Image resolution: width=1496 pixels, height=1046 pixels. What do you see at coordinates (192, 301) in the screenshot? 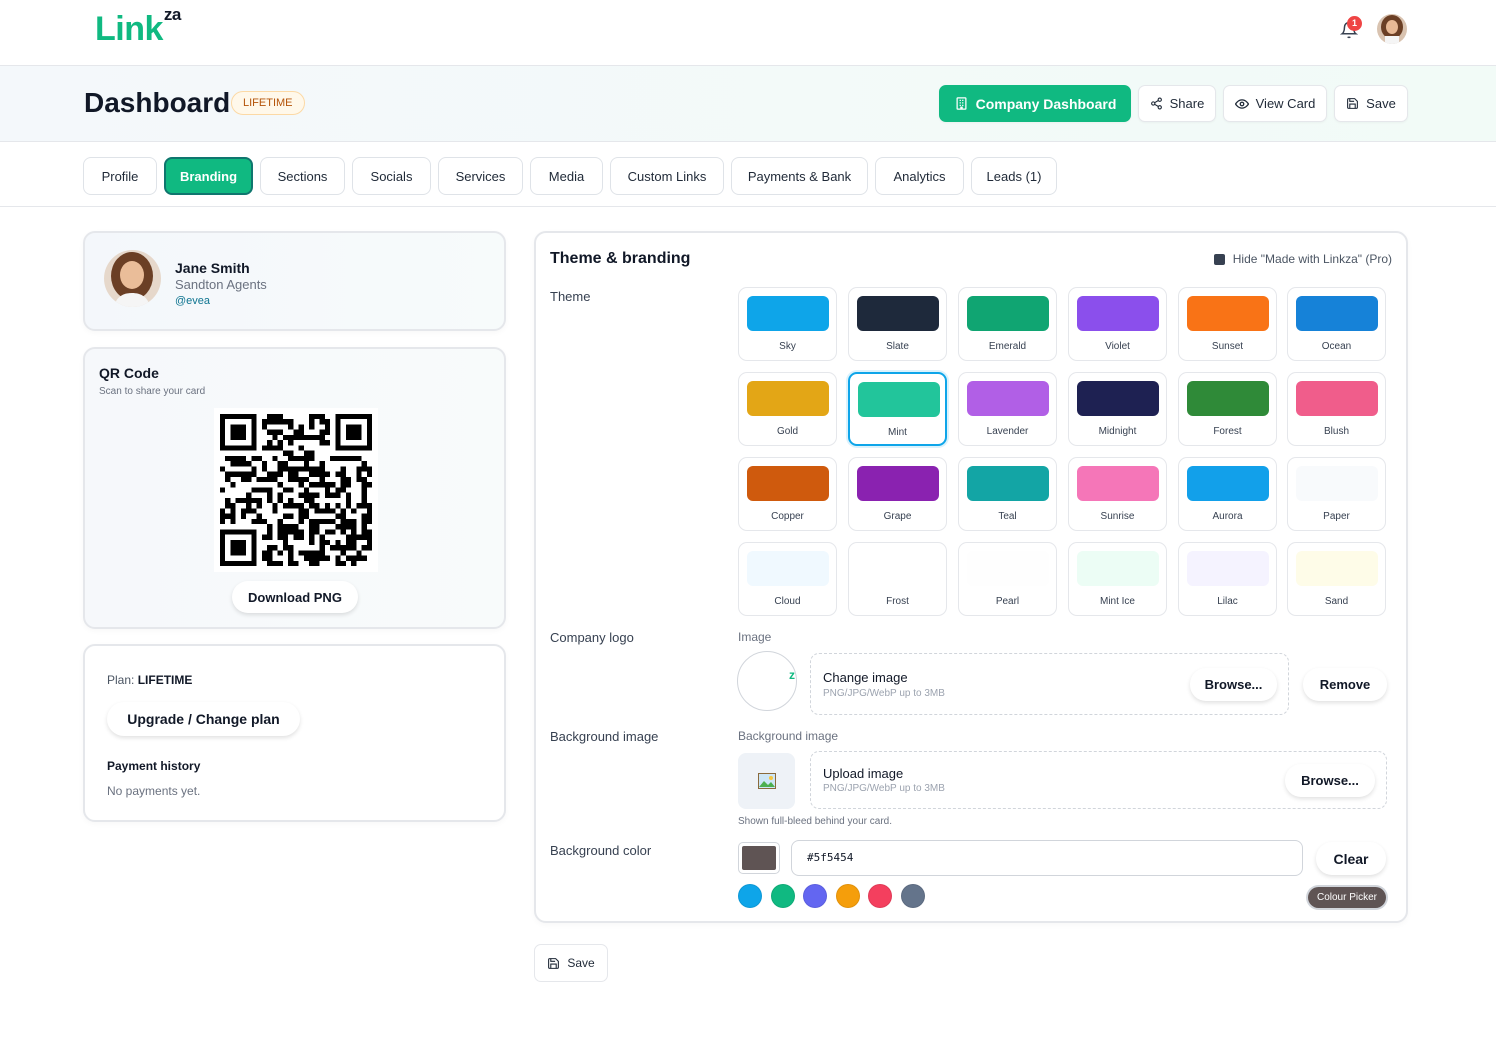
I see `profile-handle: @evea` at bounding box center [192, 301].